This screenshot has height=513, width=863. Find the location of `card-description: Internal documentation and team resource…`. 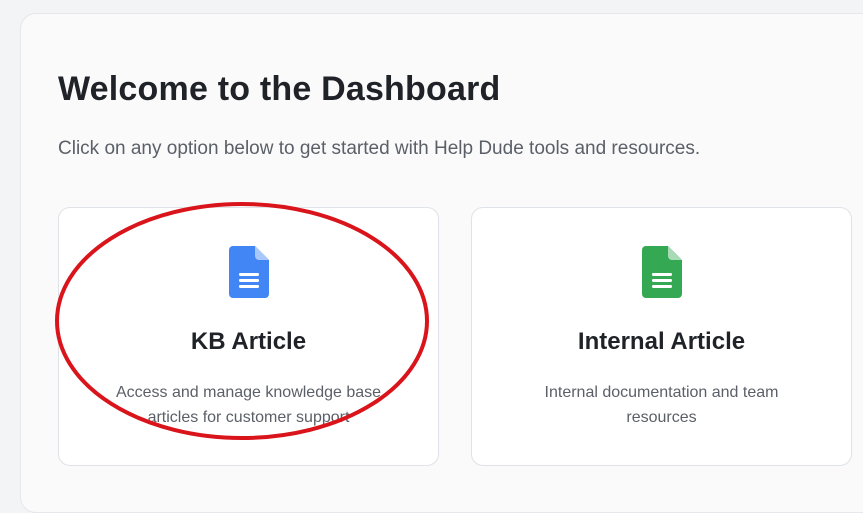

card-description: Internal documentation and team resource… is located at coordinates (661, 405).